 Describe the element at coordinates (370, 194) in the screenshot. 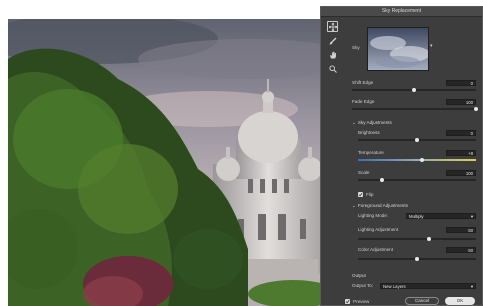

I see `flip-label: Flip` at that location.